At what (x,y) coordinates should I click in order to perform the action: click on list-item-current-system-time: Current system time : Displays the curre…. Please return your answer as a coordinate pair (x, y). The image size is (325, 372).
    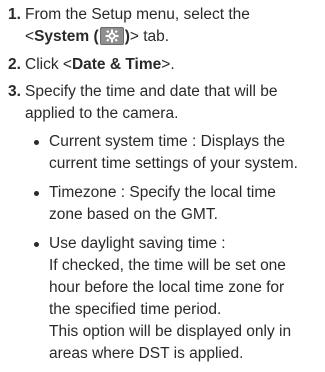
    Looking at the image, I should click on (172, 153).